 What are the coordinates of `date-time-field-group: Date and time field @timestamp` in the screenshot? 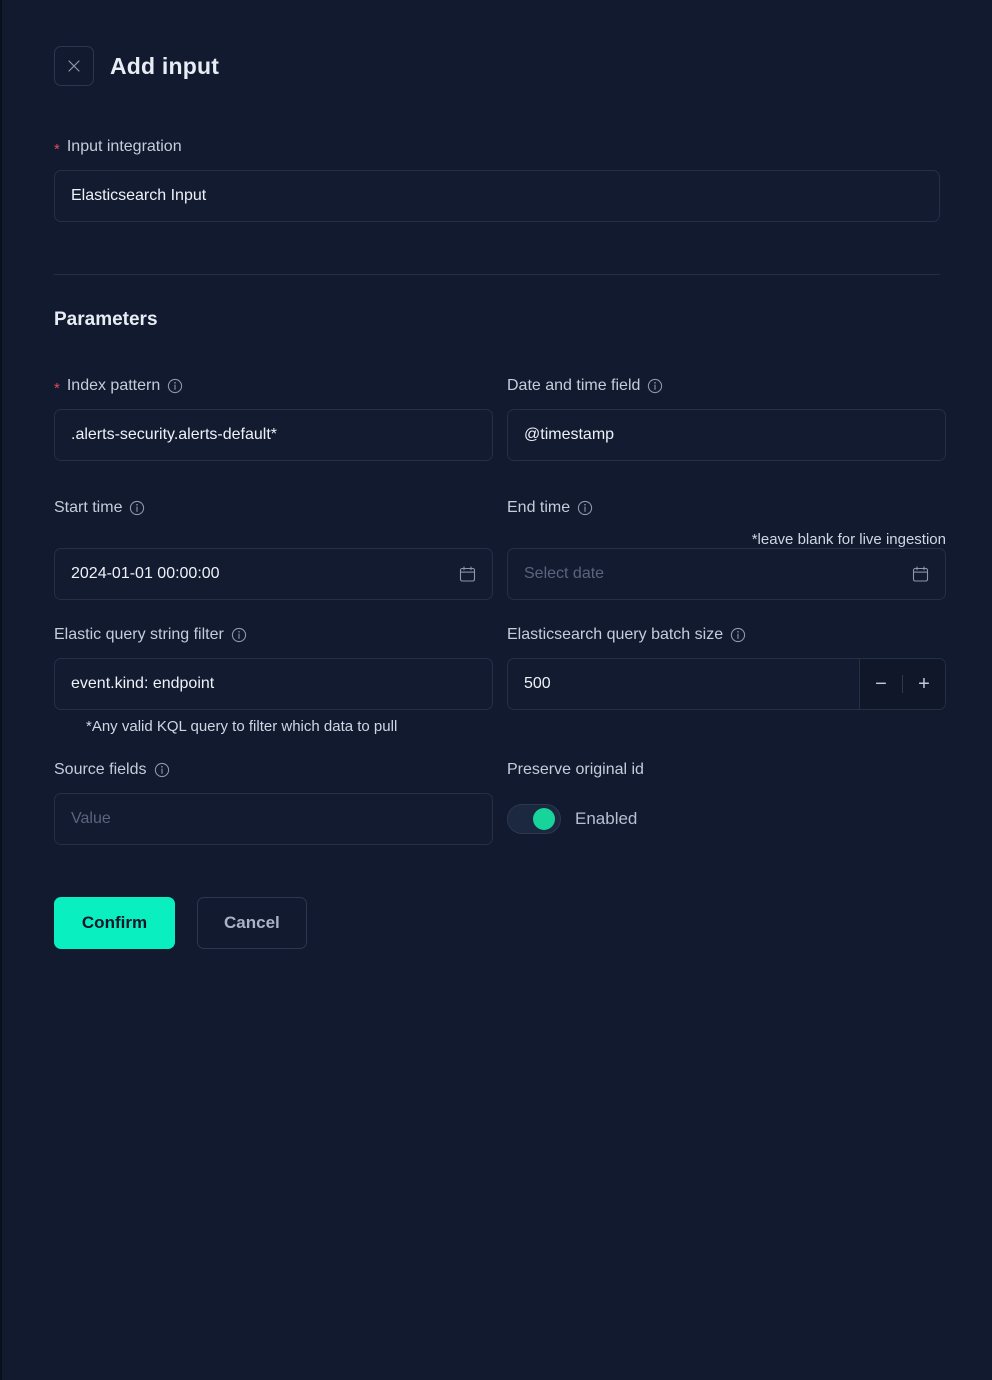 It's located at (726, 419).